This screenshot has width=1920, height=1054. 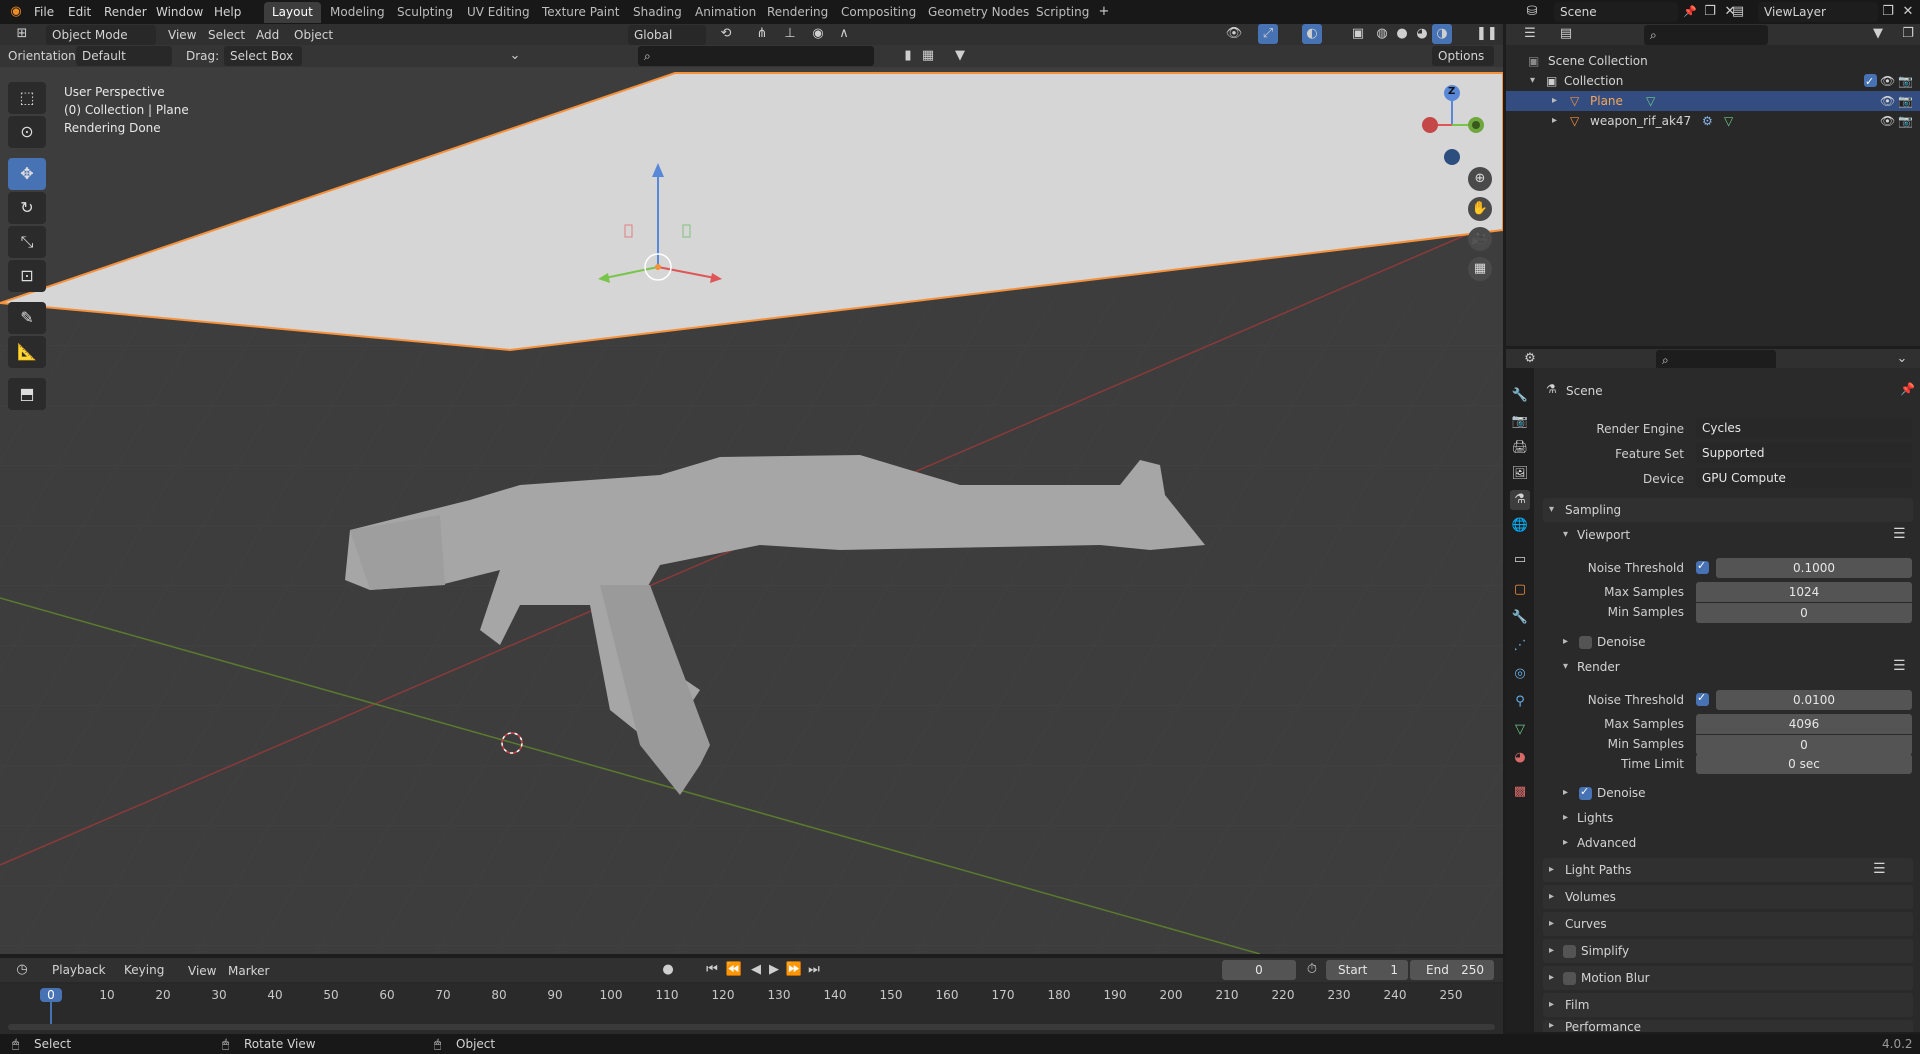 I want to click on tab-scripting: Scripting, so click(x=1062, y=12).